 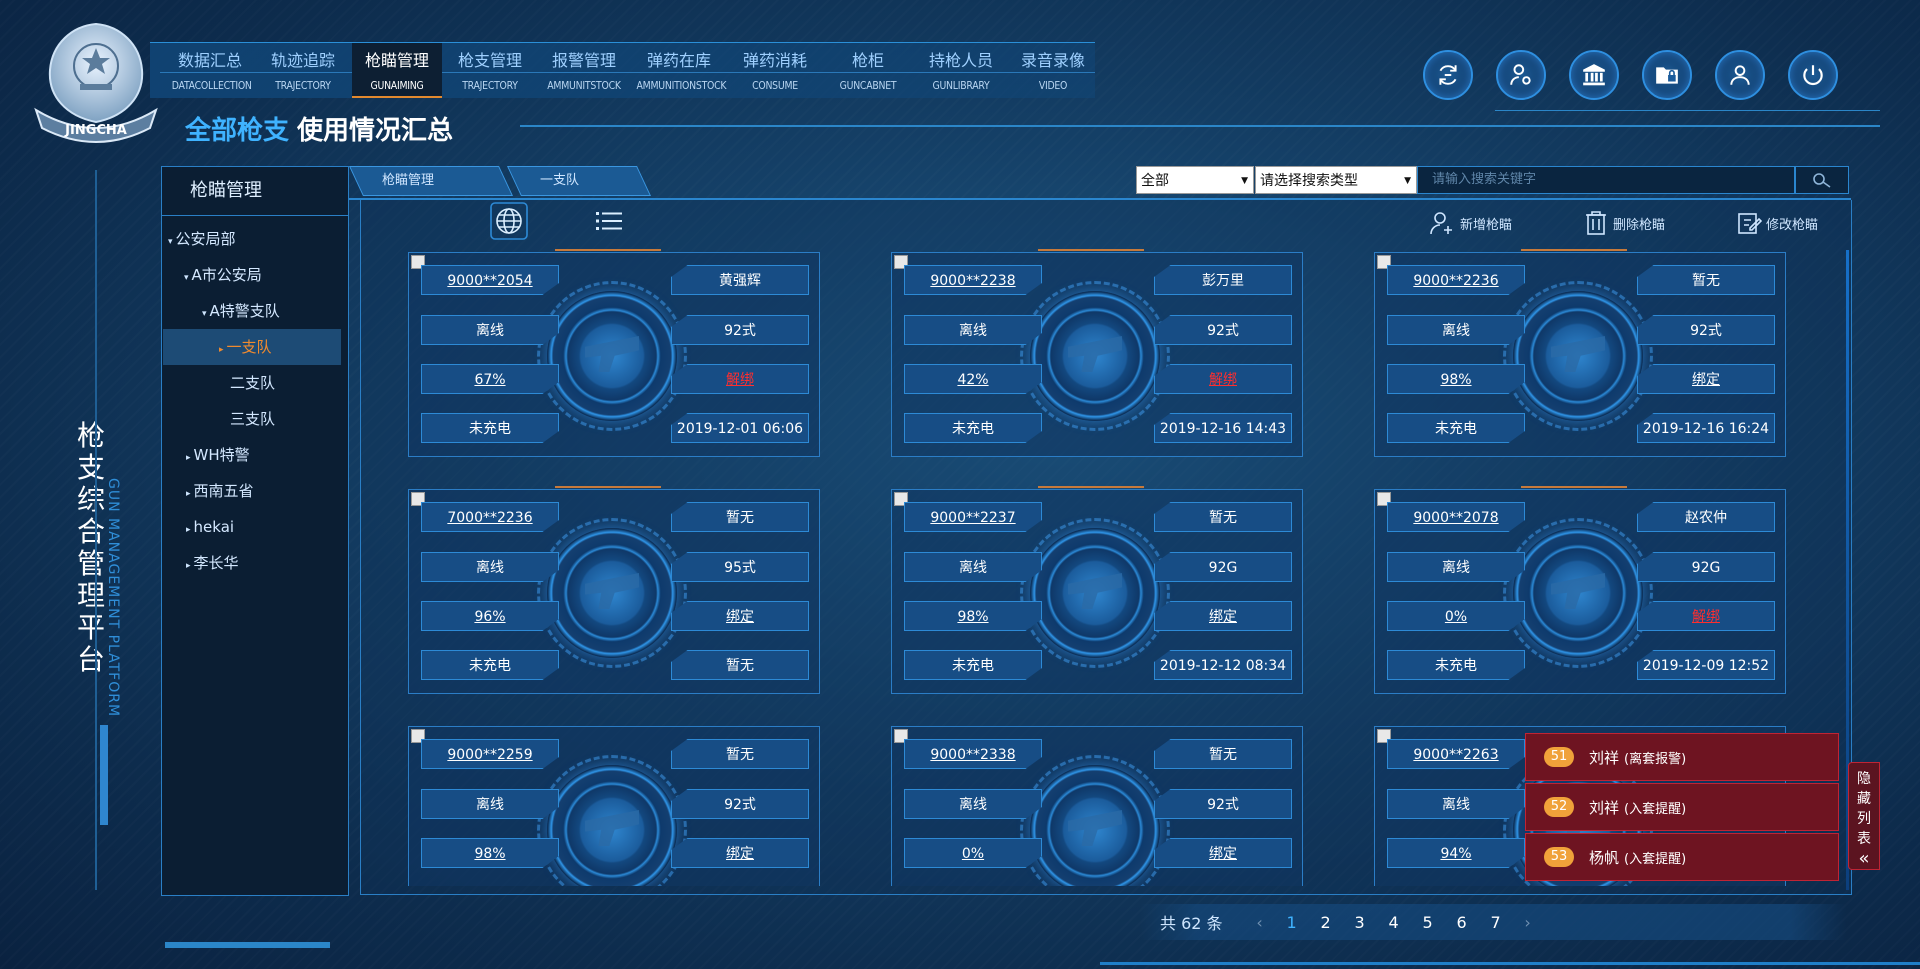 What do you see at coordinates (1521, 75) in the screenshot?
I see `user-settings-icon` at bounding box center [1521, 75].